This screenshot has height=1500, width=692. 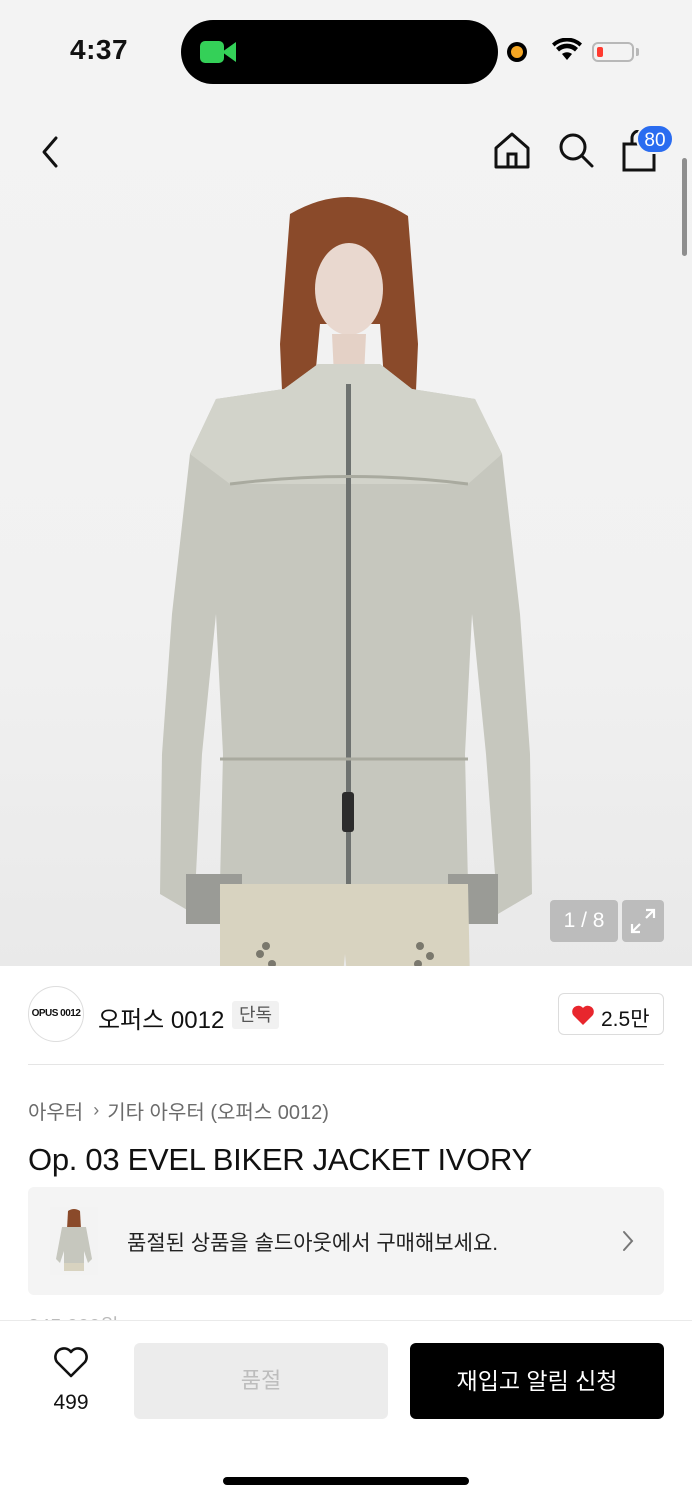 I want to click on back-icon, so click(x=50, y=152).